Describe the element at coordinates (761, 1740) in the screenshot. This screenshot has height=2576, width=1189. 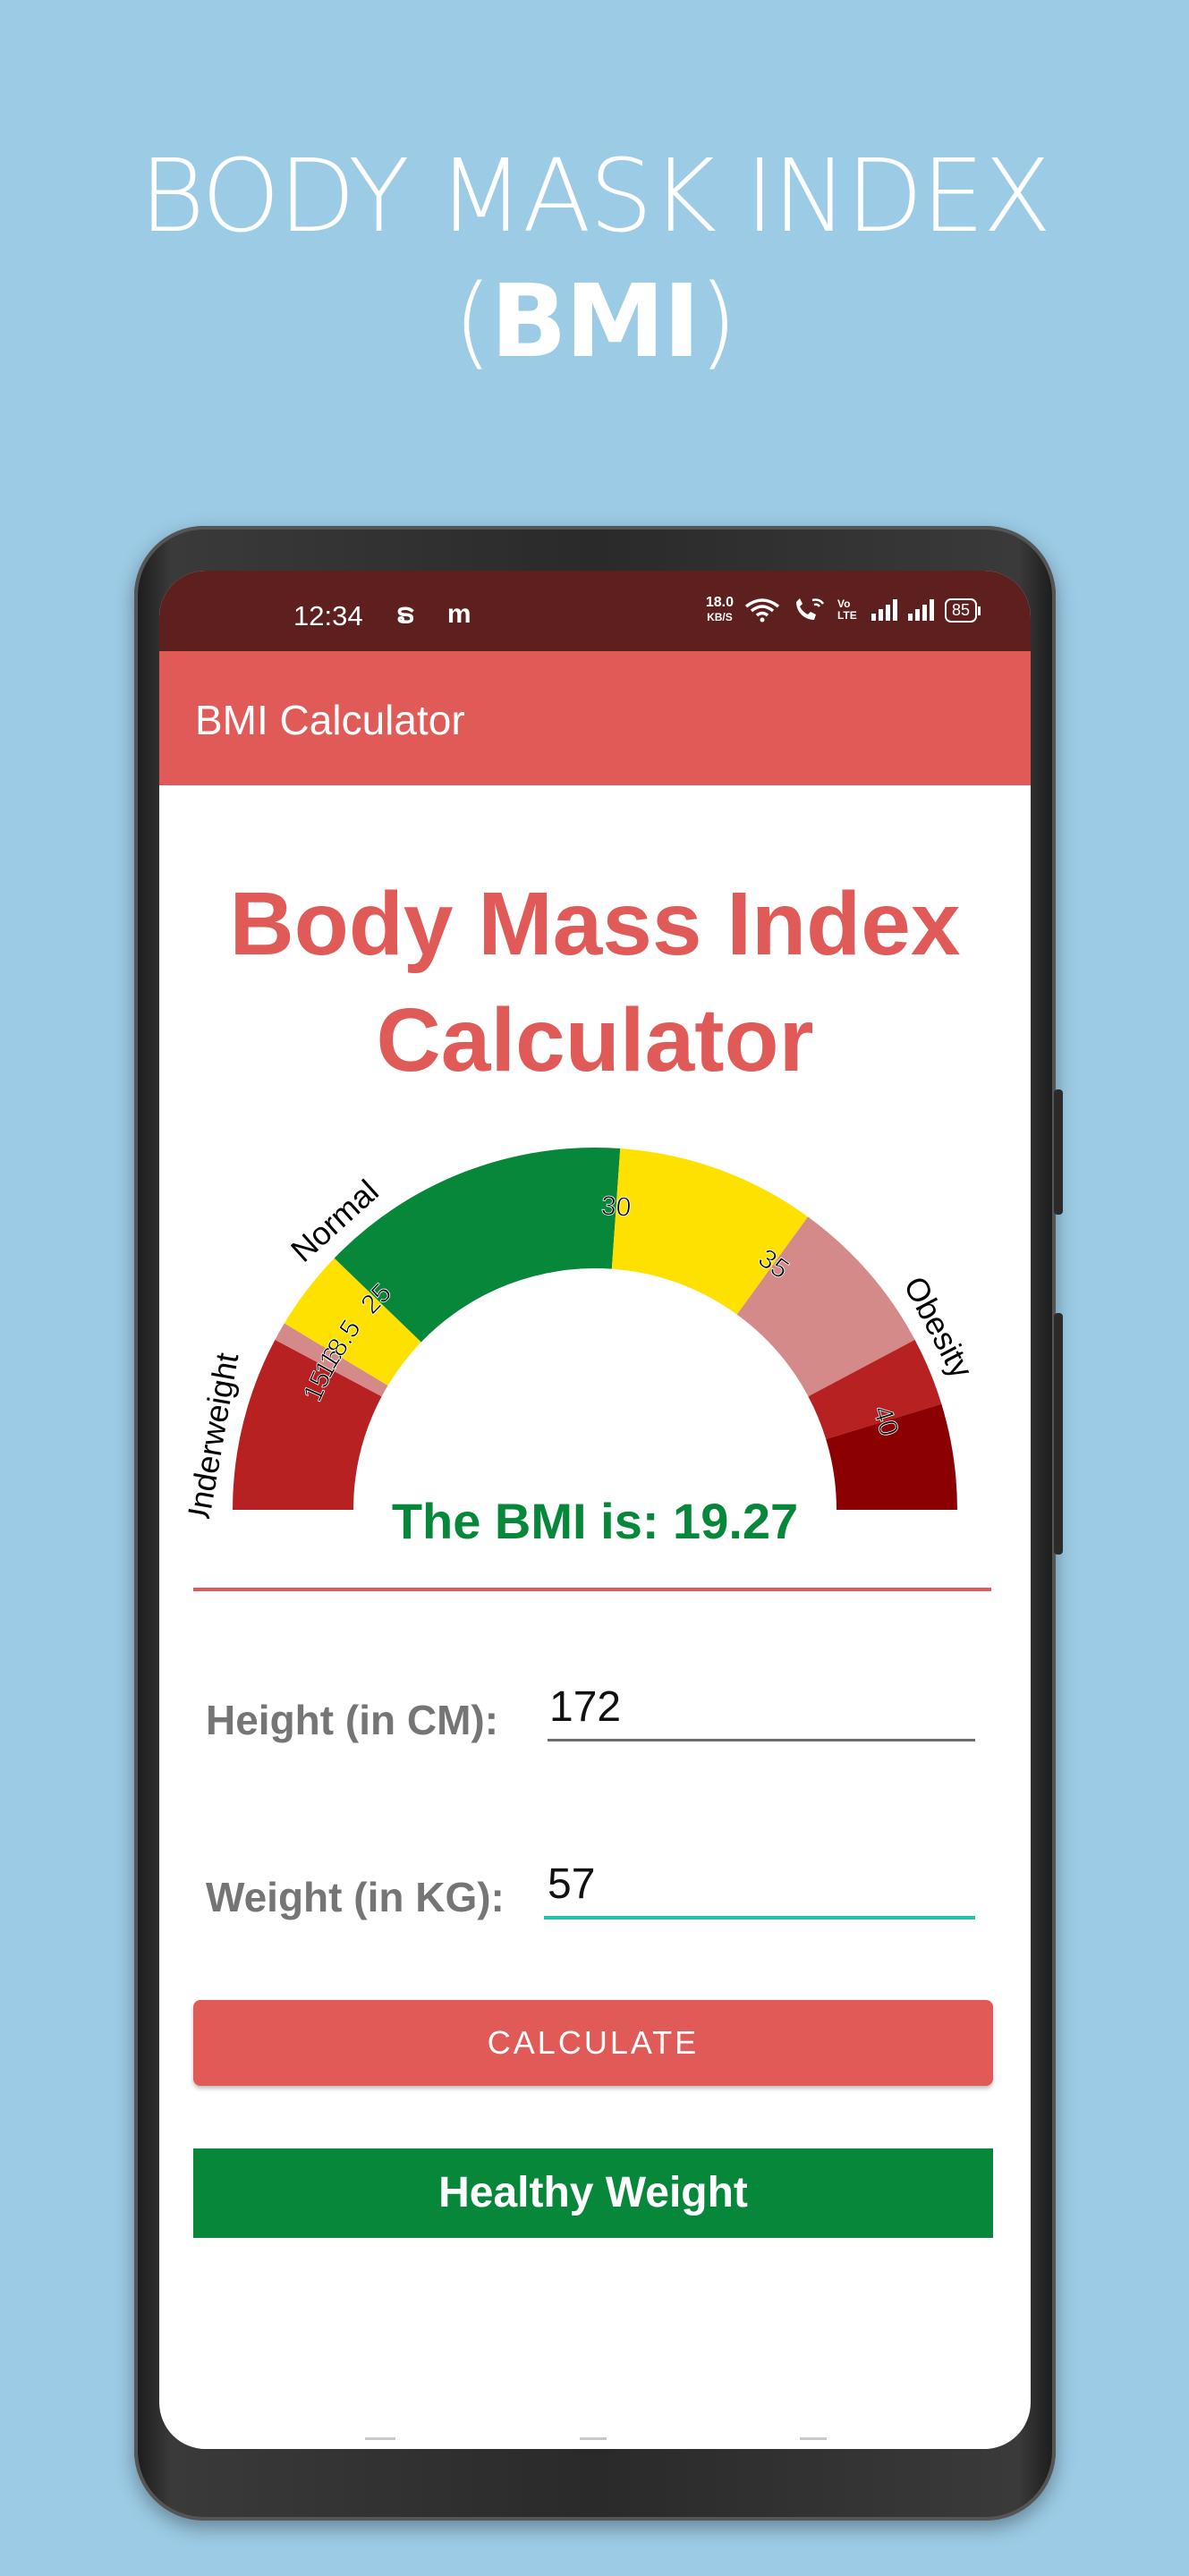
I see `height-underline` at that location.